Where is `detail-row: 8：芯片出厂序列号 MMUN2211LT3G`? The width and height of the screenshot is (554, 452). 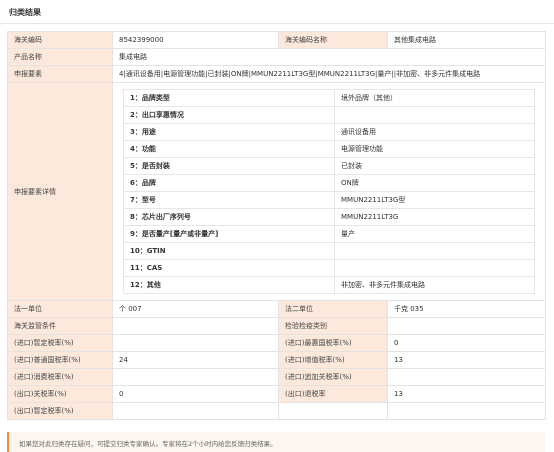 detail-row: 8：芯片出厂序列号 MMUN2211LT3G is located at coordinates (329, 217).